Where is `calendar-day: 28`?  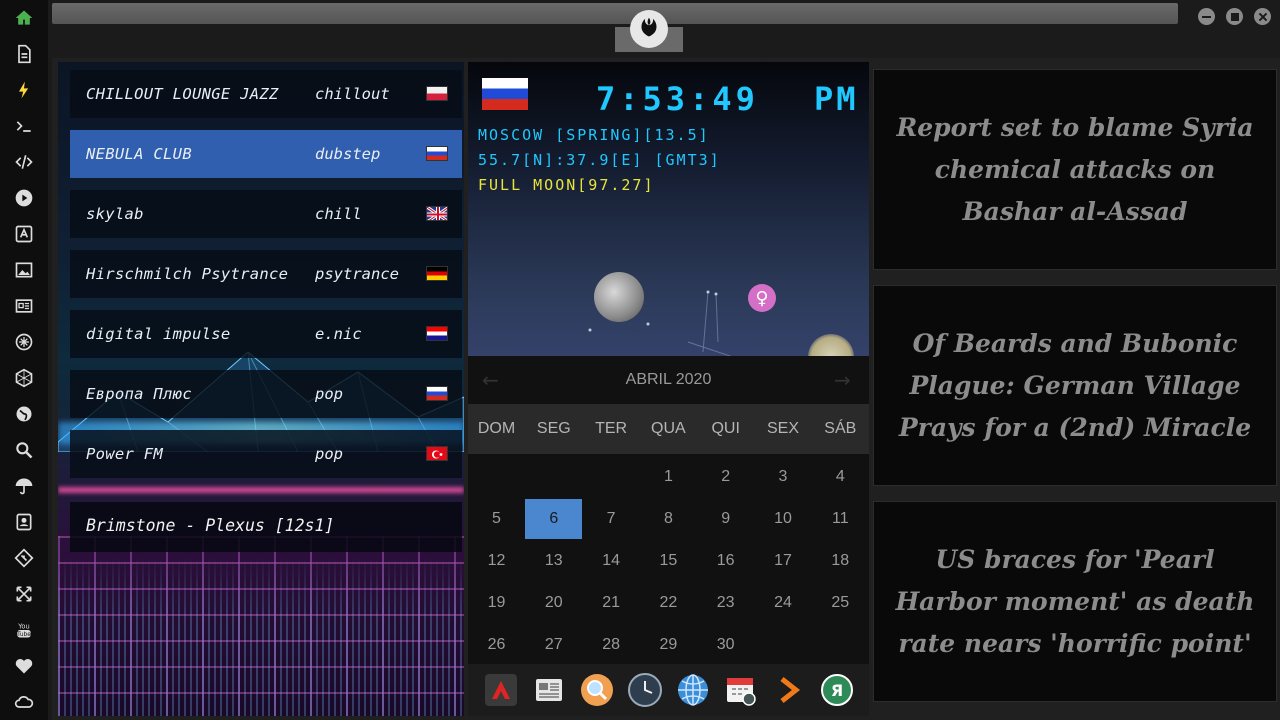
calendar-day: 28 is located at coordinates (611, 645).